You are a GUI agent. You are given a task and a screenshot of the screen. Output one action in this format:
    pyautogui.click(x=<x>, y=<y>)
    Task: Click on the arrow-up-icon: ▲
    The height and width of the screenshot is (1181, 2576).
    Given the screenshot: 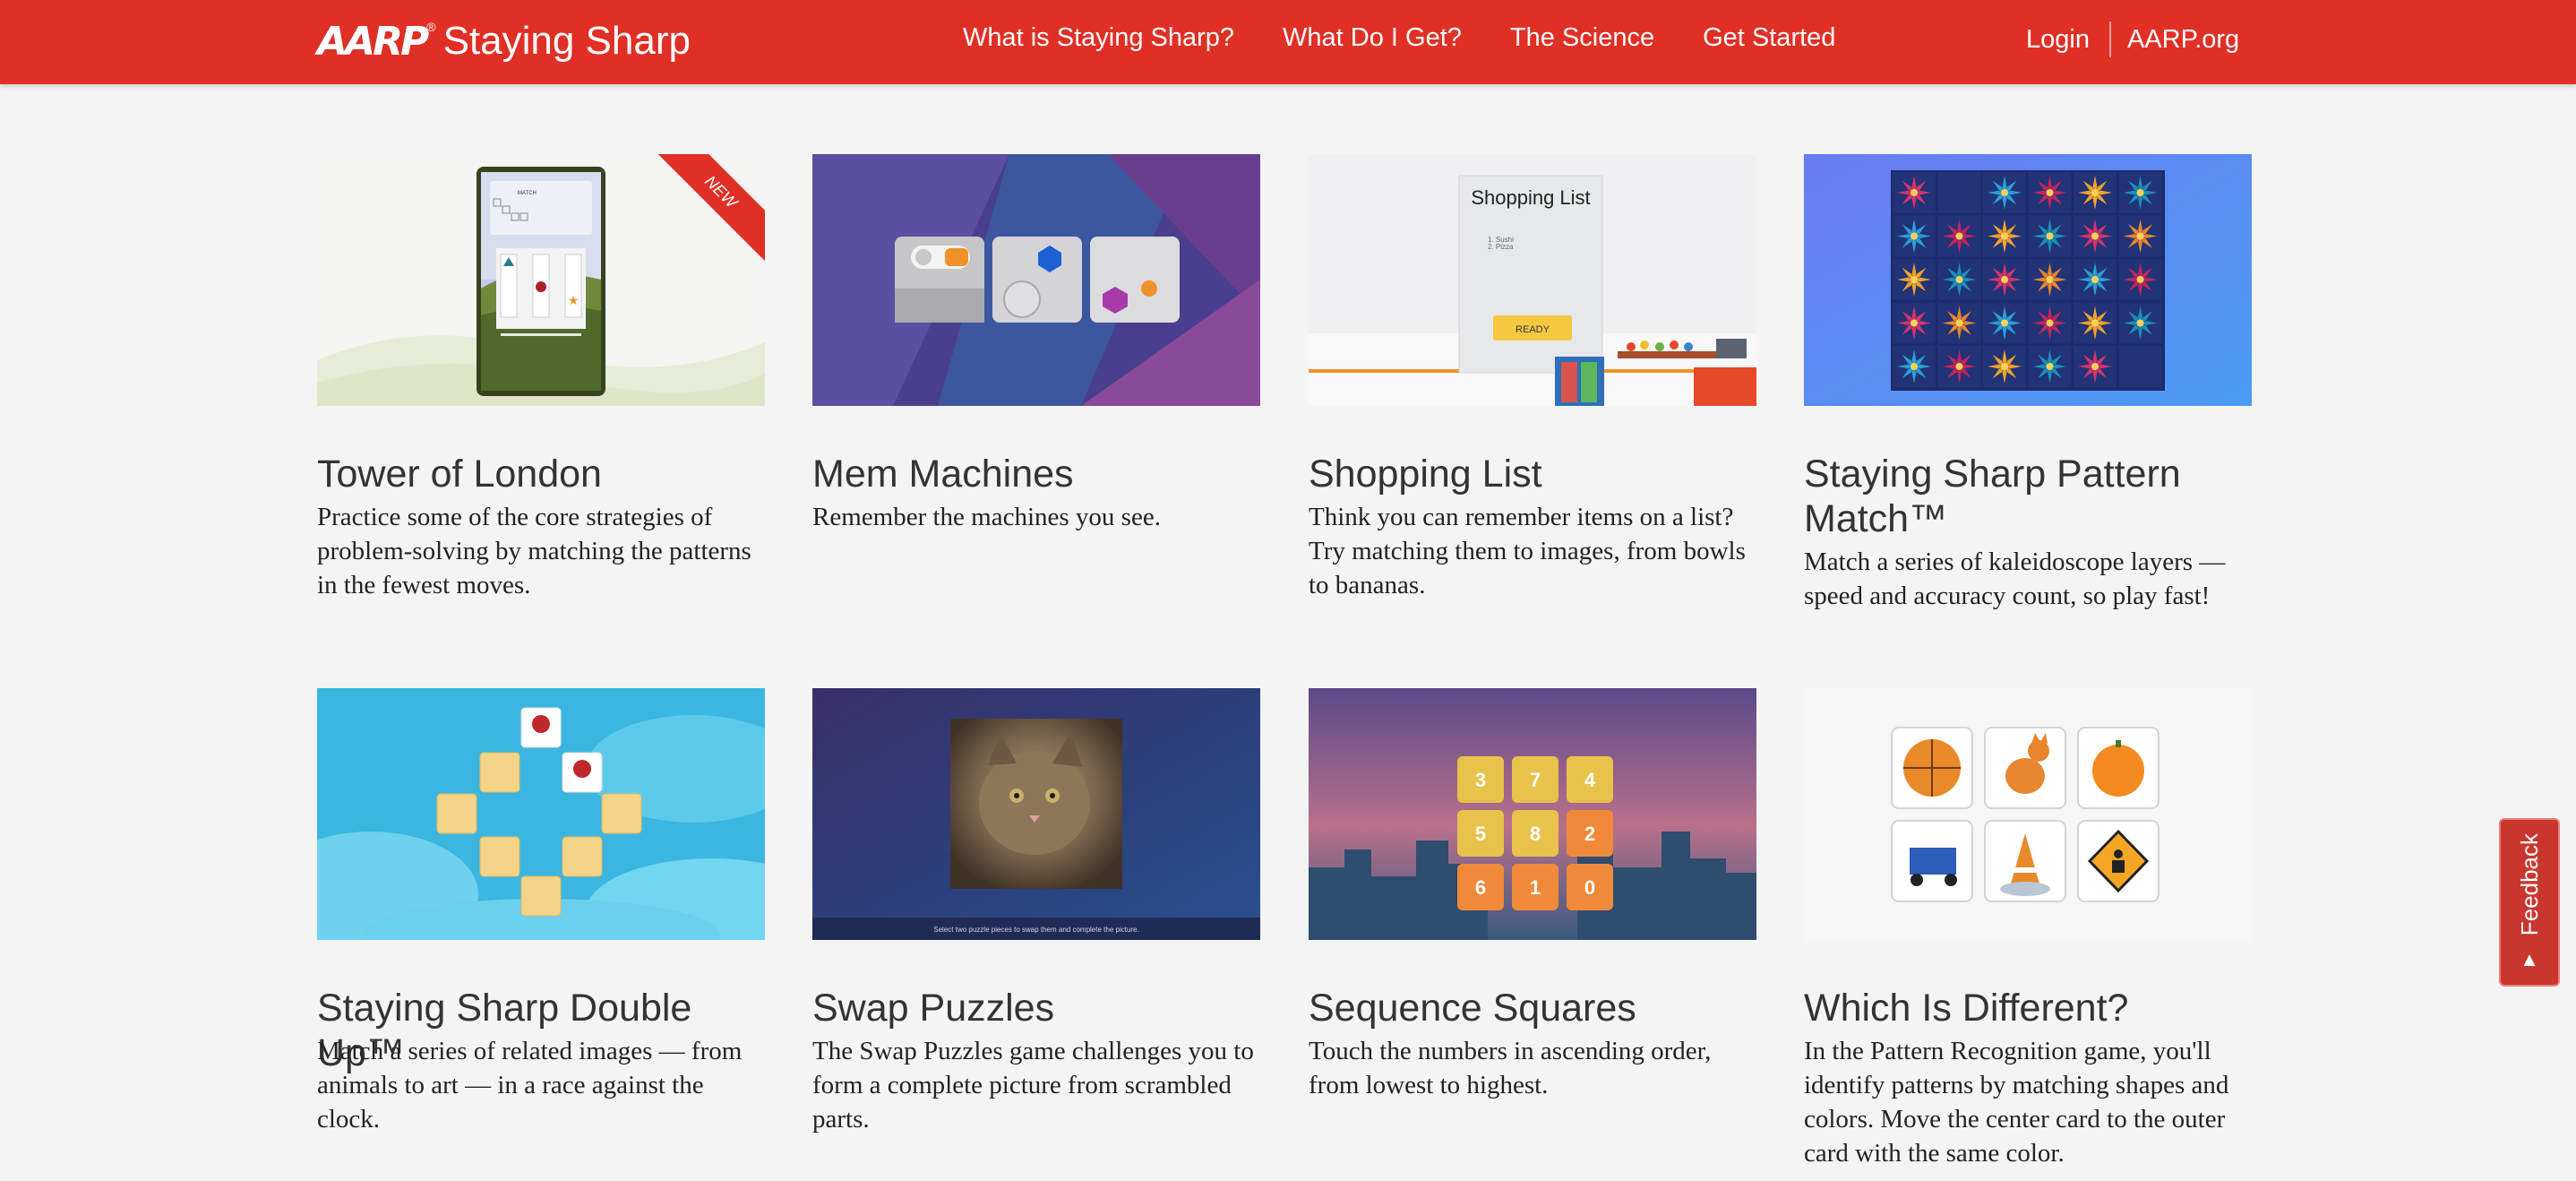 What is the action you would take?
    pyautogui.click(x=2529, y=959)
    